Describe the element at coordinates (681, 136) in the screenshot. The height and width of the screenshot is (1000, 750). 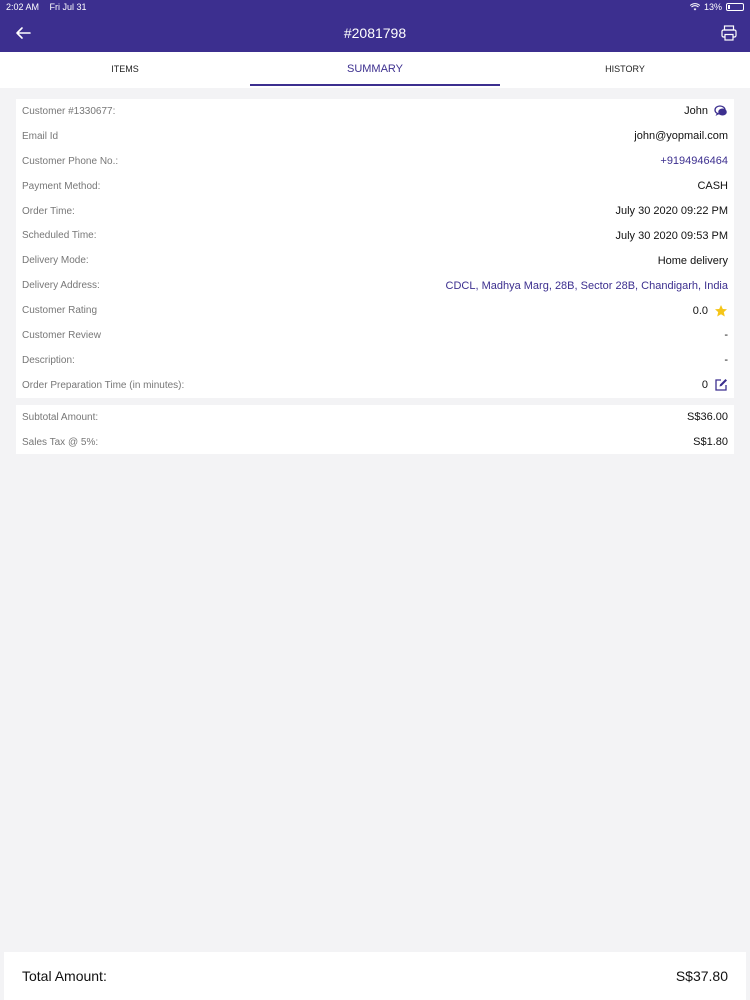
I see `email-value: john@yopmail.com` at that location.